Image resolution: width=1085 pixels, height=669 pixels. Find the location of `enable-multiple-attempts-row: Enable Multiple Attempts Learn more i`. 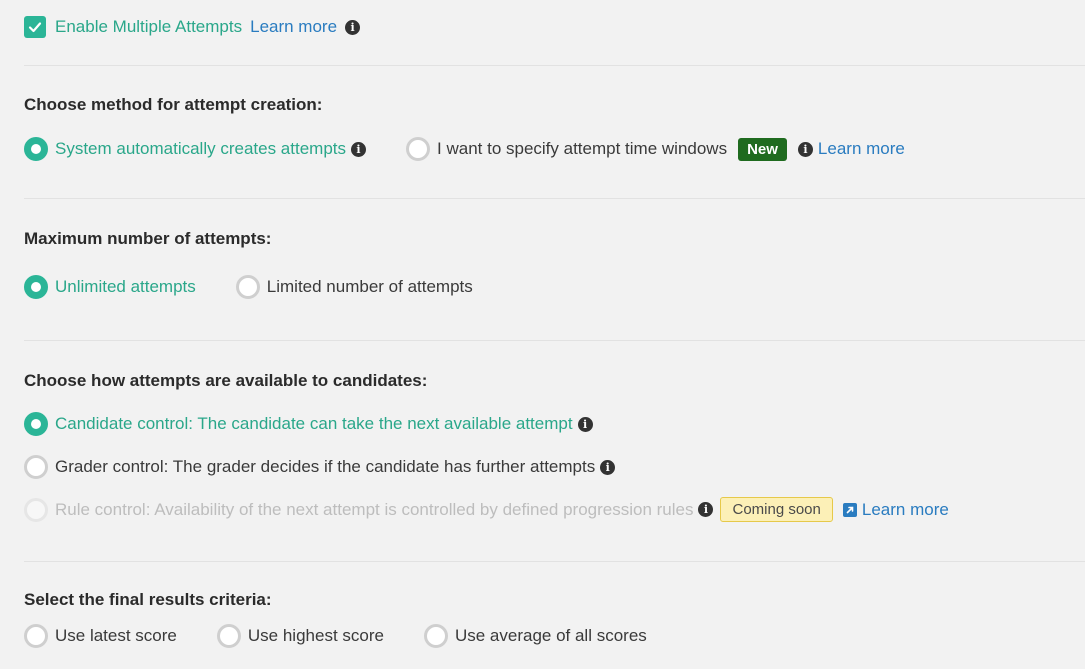

enable-multiple-attempts-row: Enable Multiple Attempts Learn more i is located at coordinates (192, 27).